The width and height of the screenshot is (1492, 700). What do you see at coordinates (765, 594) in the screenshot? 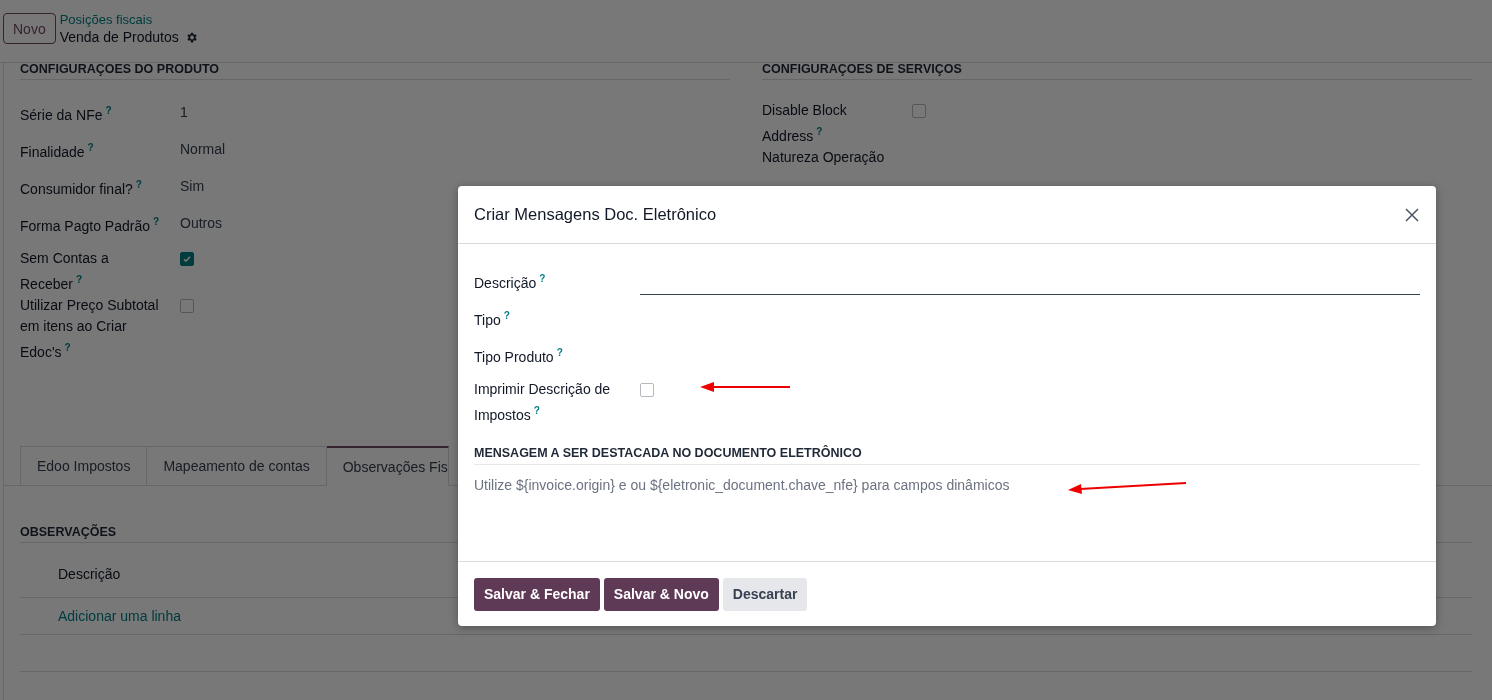
I see `discard-button: Descartar` at bounding box center [765, 594].